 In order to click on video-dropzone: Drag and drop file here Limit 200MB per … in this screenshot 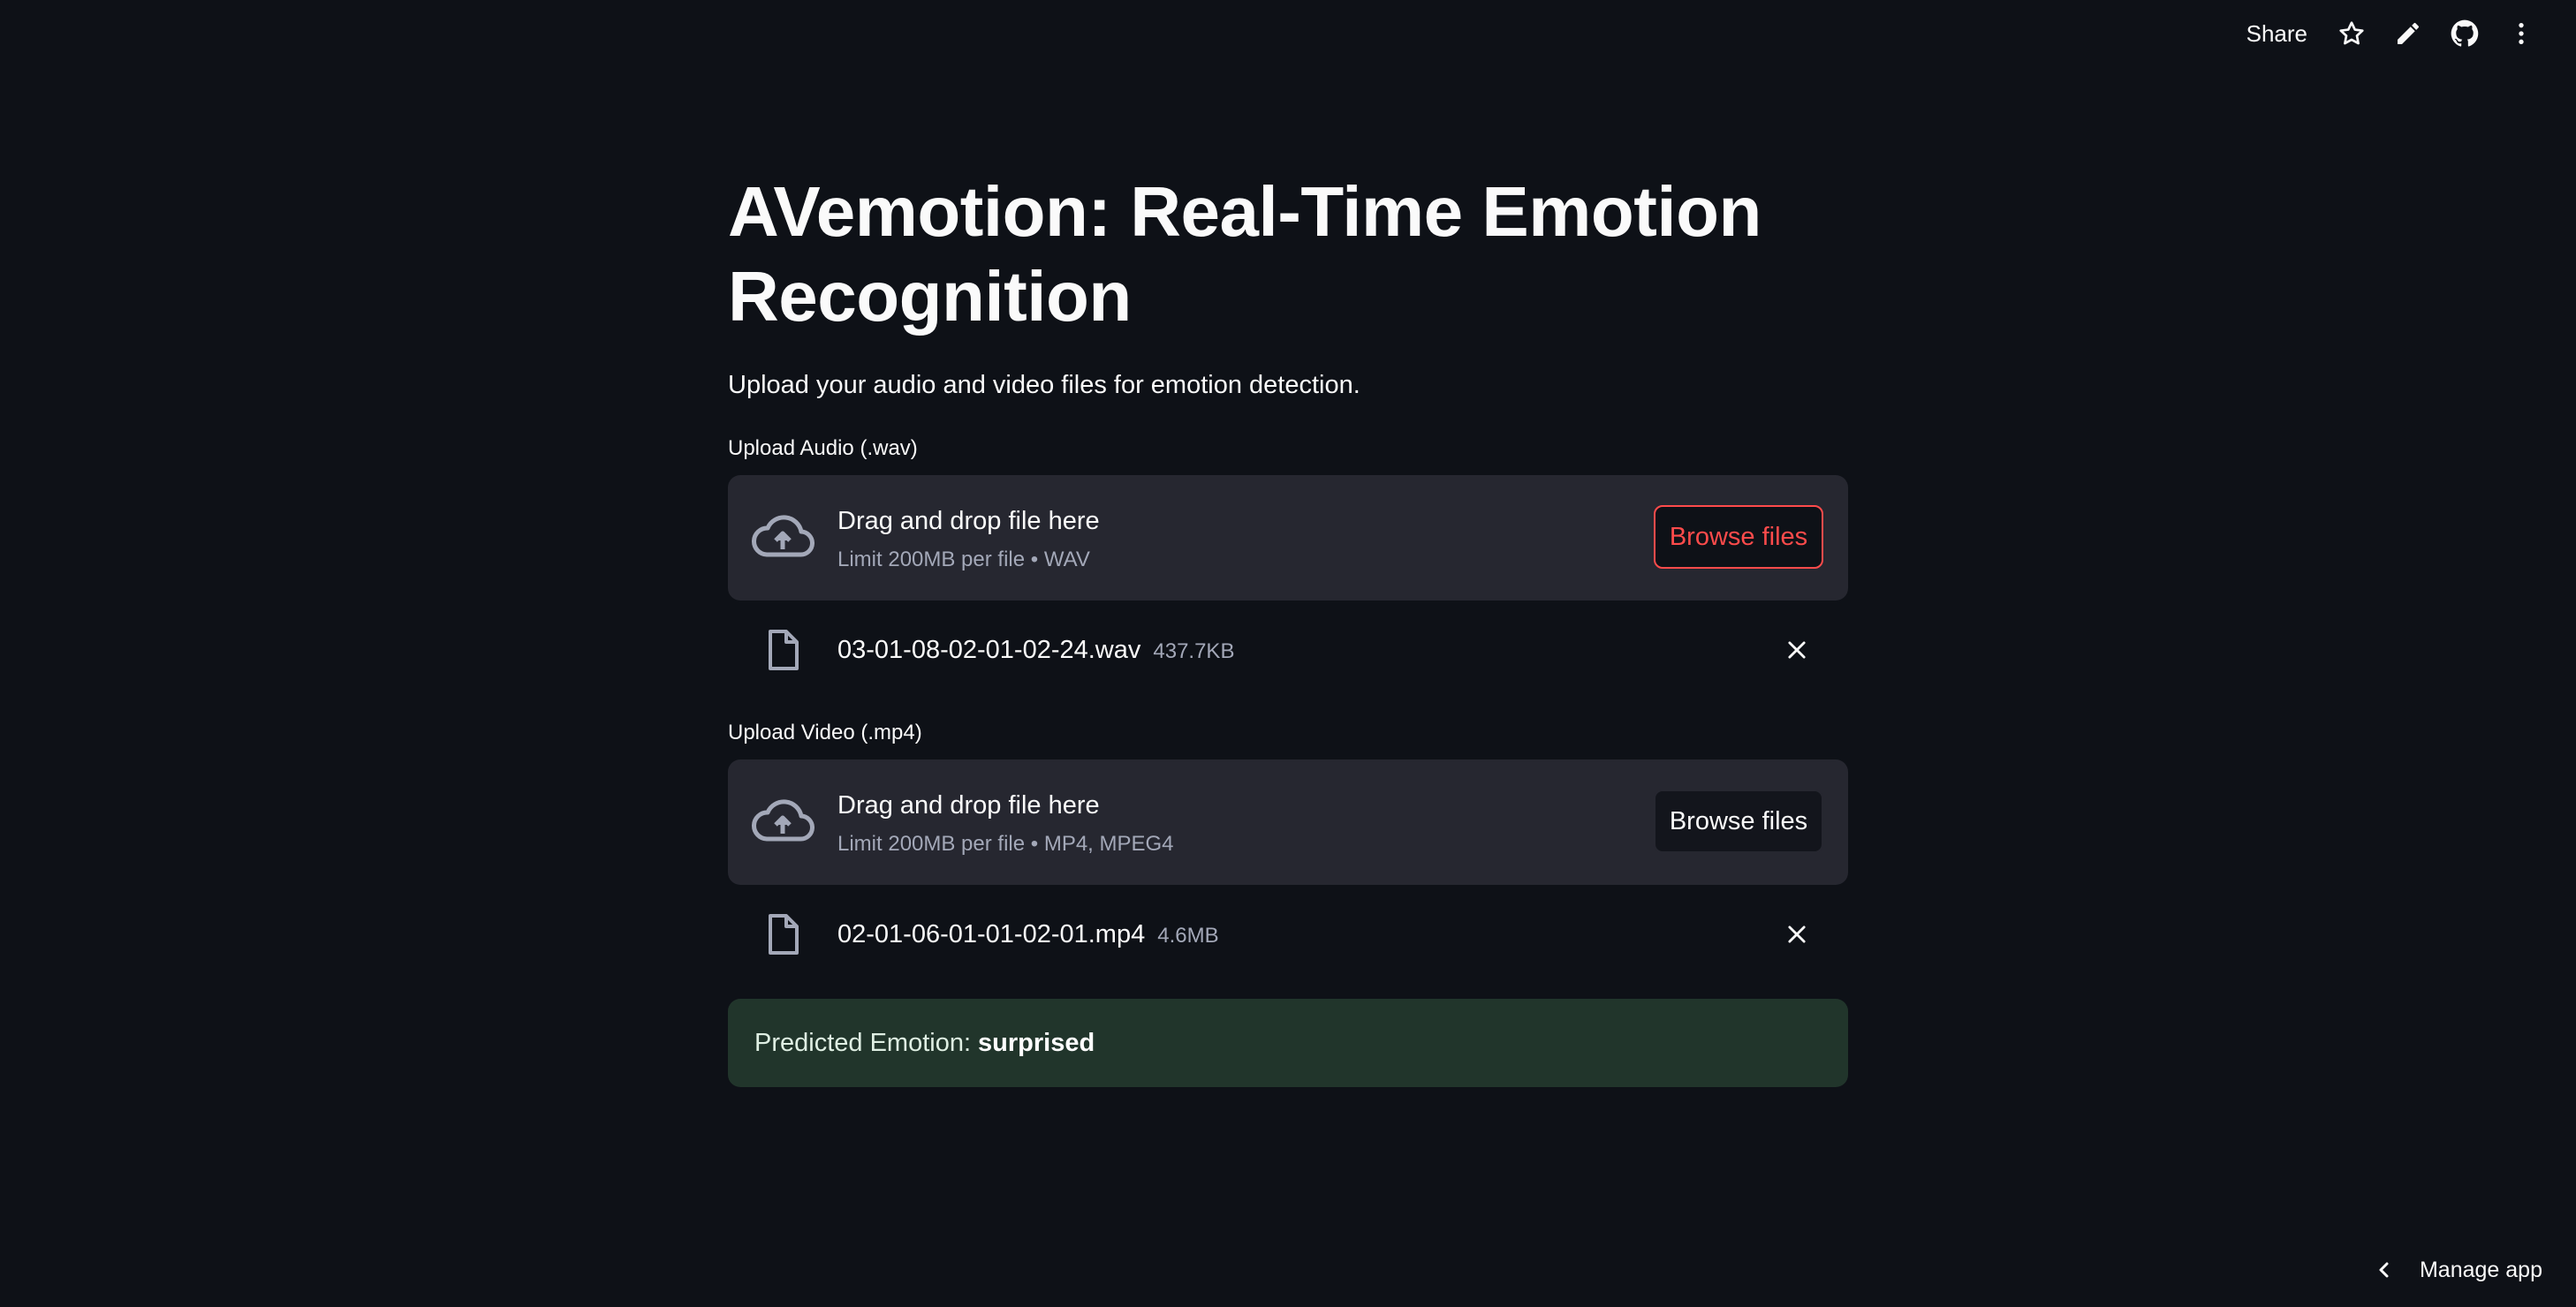, I will do `click(1288, 822)`.